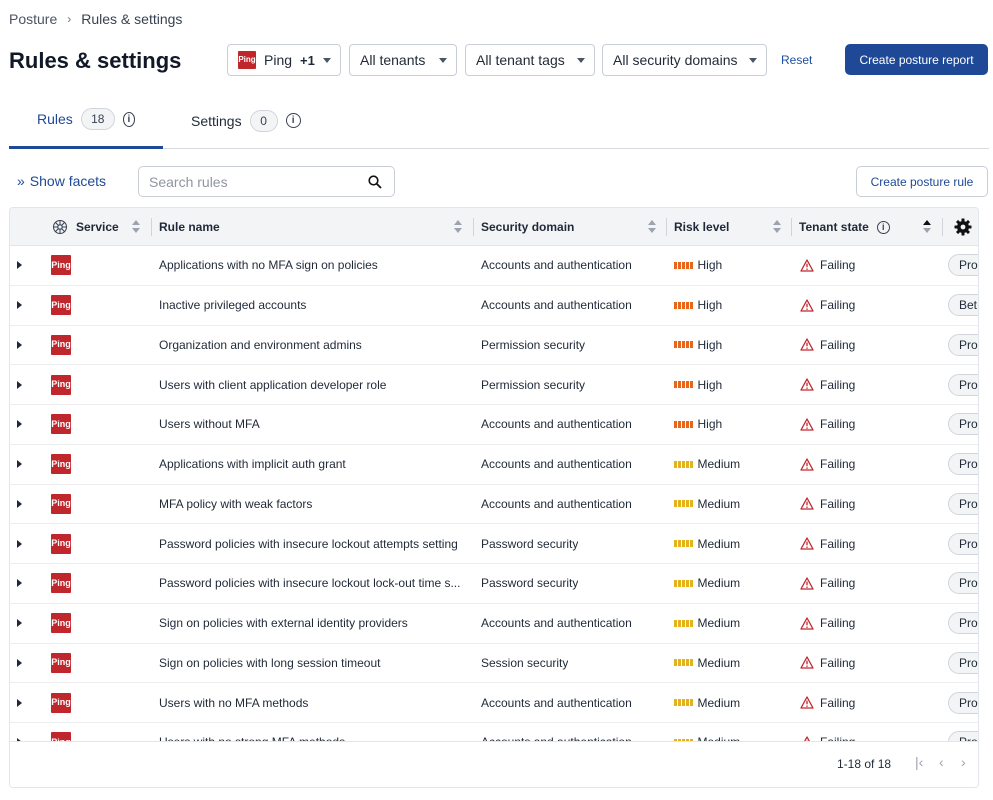 The height and width of the screenshot is (800, 993). What do you see at coordinates (927, 227) in the screenshot?
I see `sort-ascending-icon` at bounding box center [927, 227].